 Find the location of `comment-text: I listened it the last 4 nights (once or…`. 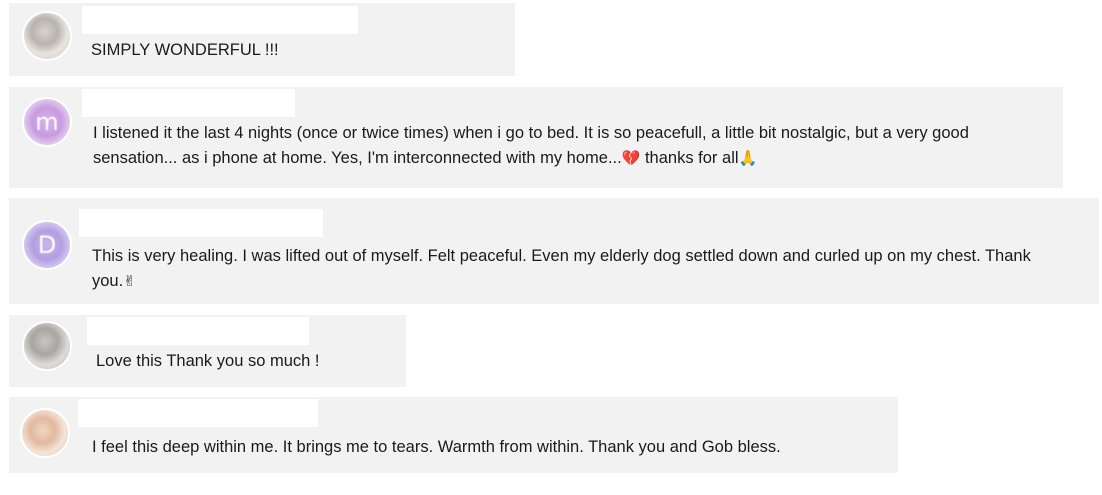

comment-text: I listened it the last 4 nights (once or… is located at coordinates (568, 146).